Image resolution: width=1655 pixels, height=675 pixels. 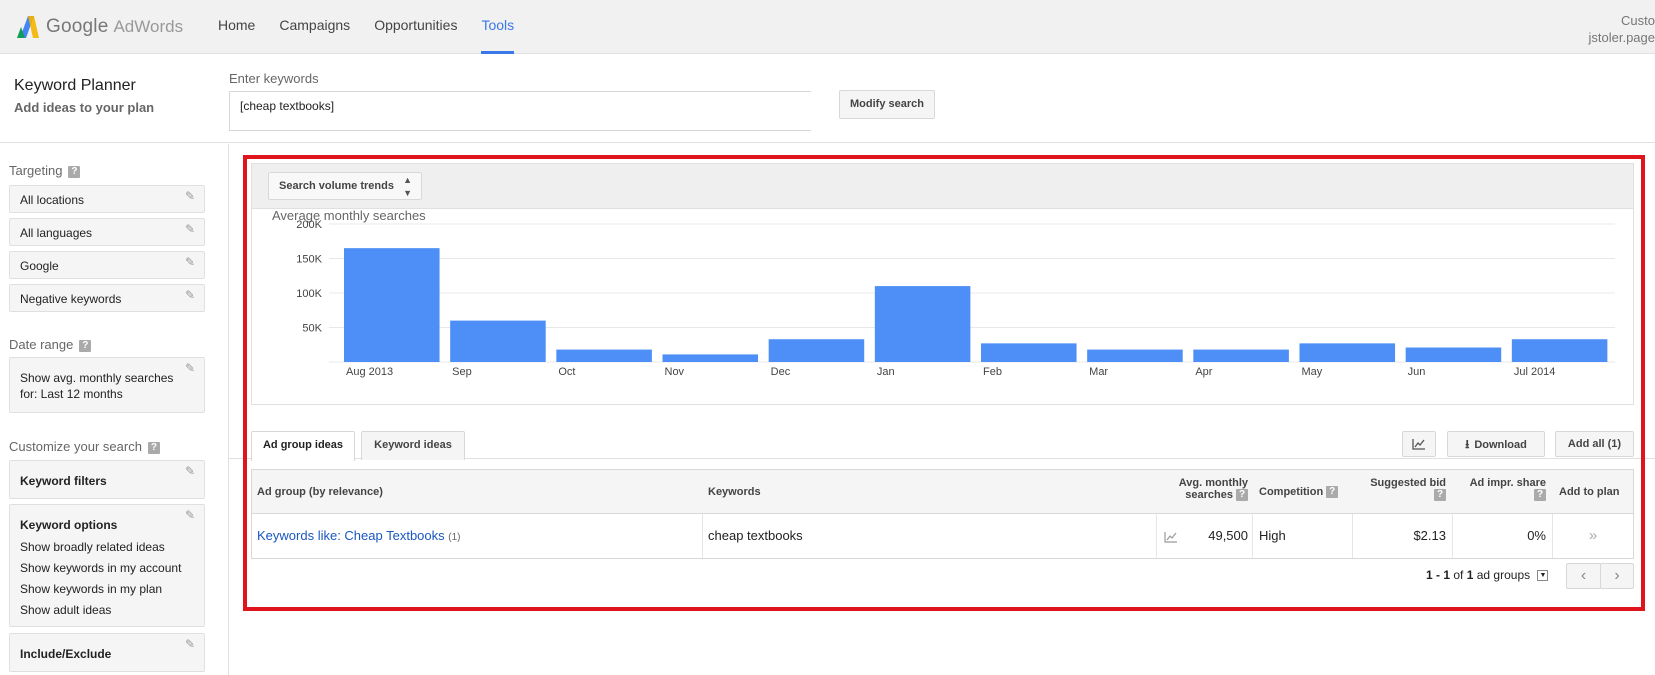 I want to click on adwords-logo: Google AdWords, so click(x=99, y=27).